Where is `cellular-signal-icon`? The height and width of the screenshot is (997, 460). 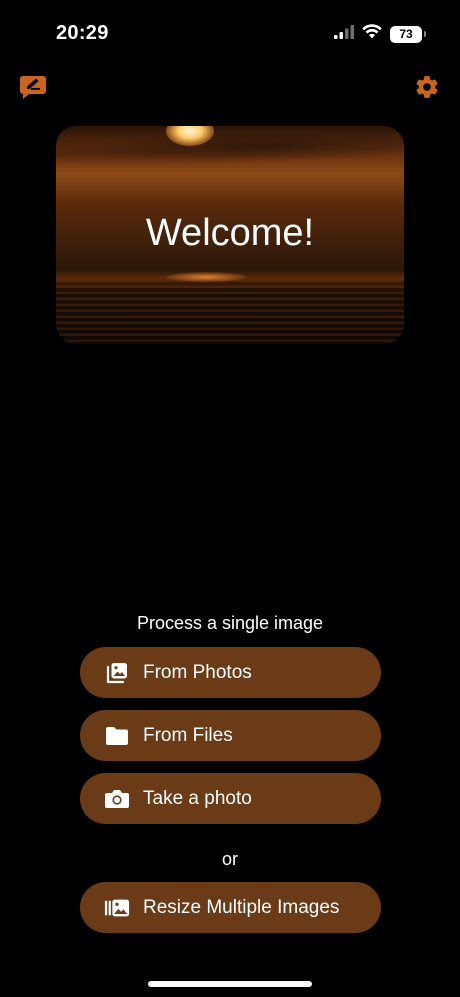
cellular-signal-icon is located at coordinates (344, 34).